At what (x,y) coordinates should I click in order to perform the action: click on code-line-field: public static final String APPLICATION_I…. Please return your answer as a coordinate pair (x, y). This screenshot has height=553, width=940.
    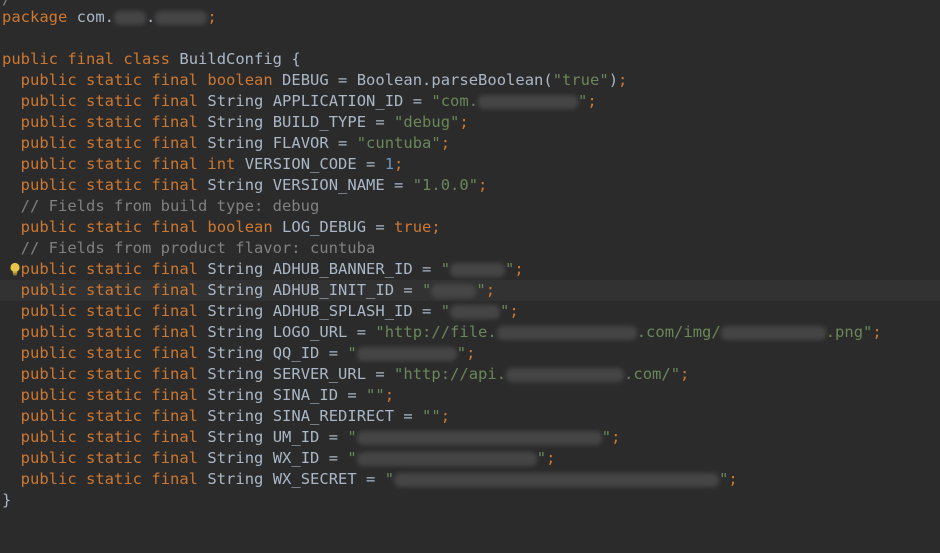
    Looking at the image, I should click on (470, 101).